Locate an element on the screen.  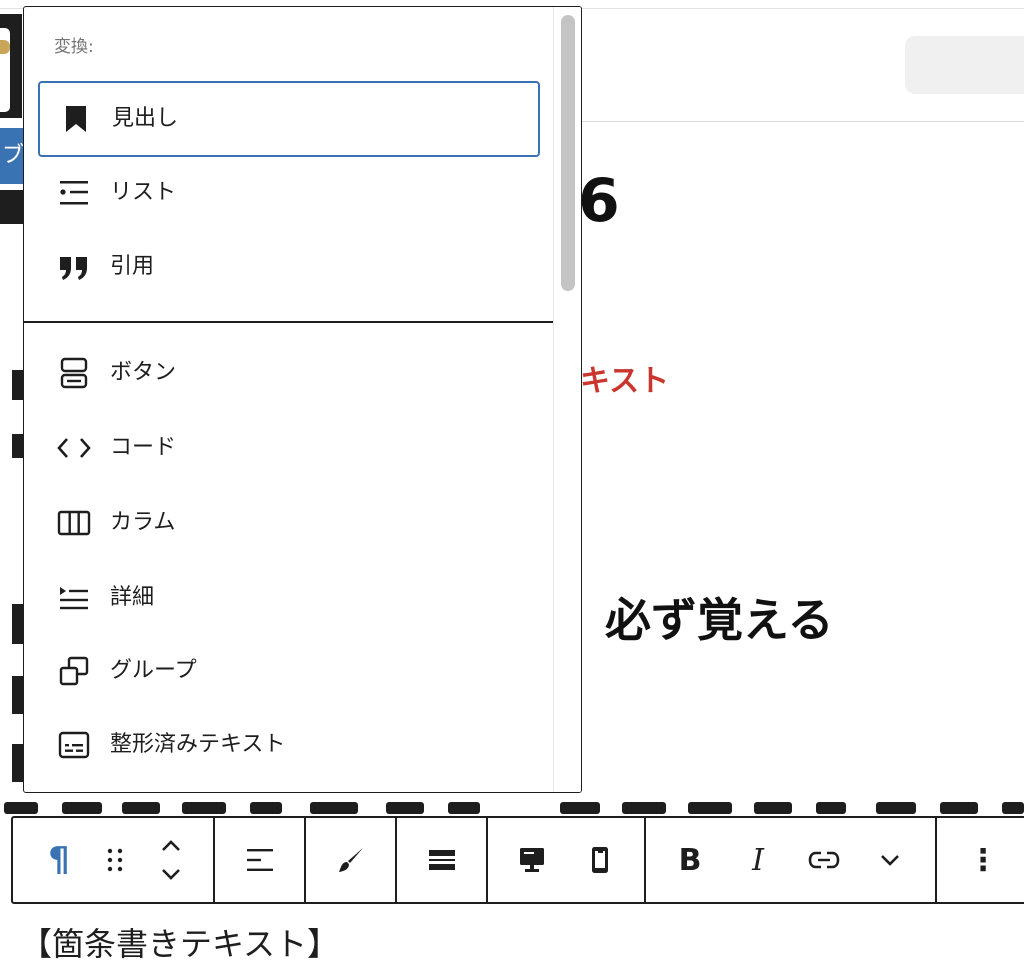
code-icon is located at coordinates (74, 448).